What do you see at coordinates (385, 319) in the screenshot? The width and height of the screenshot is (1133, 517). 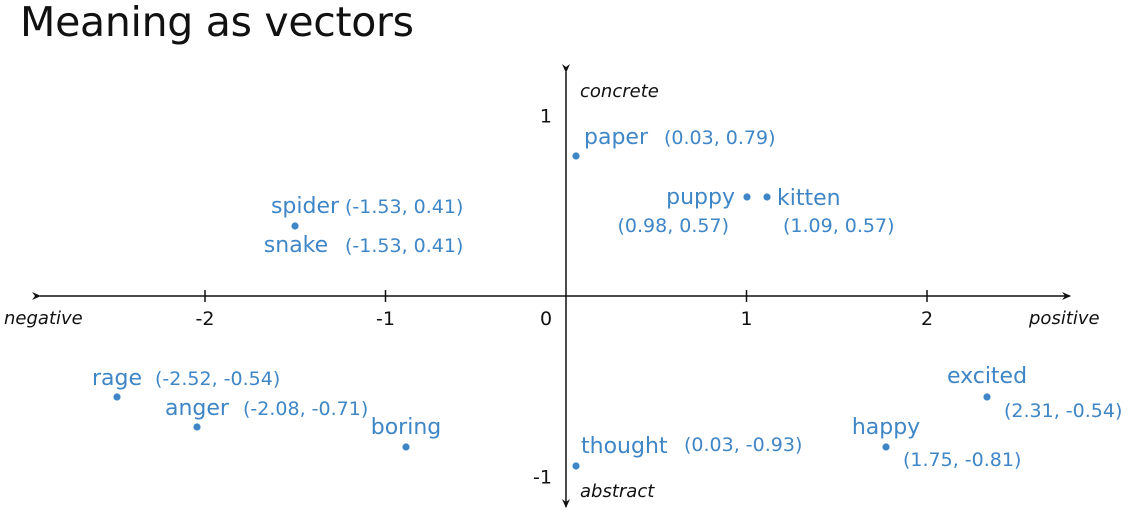 I see `x-tick-label: -1` at bounding box center [385, 319].